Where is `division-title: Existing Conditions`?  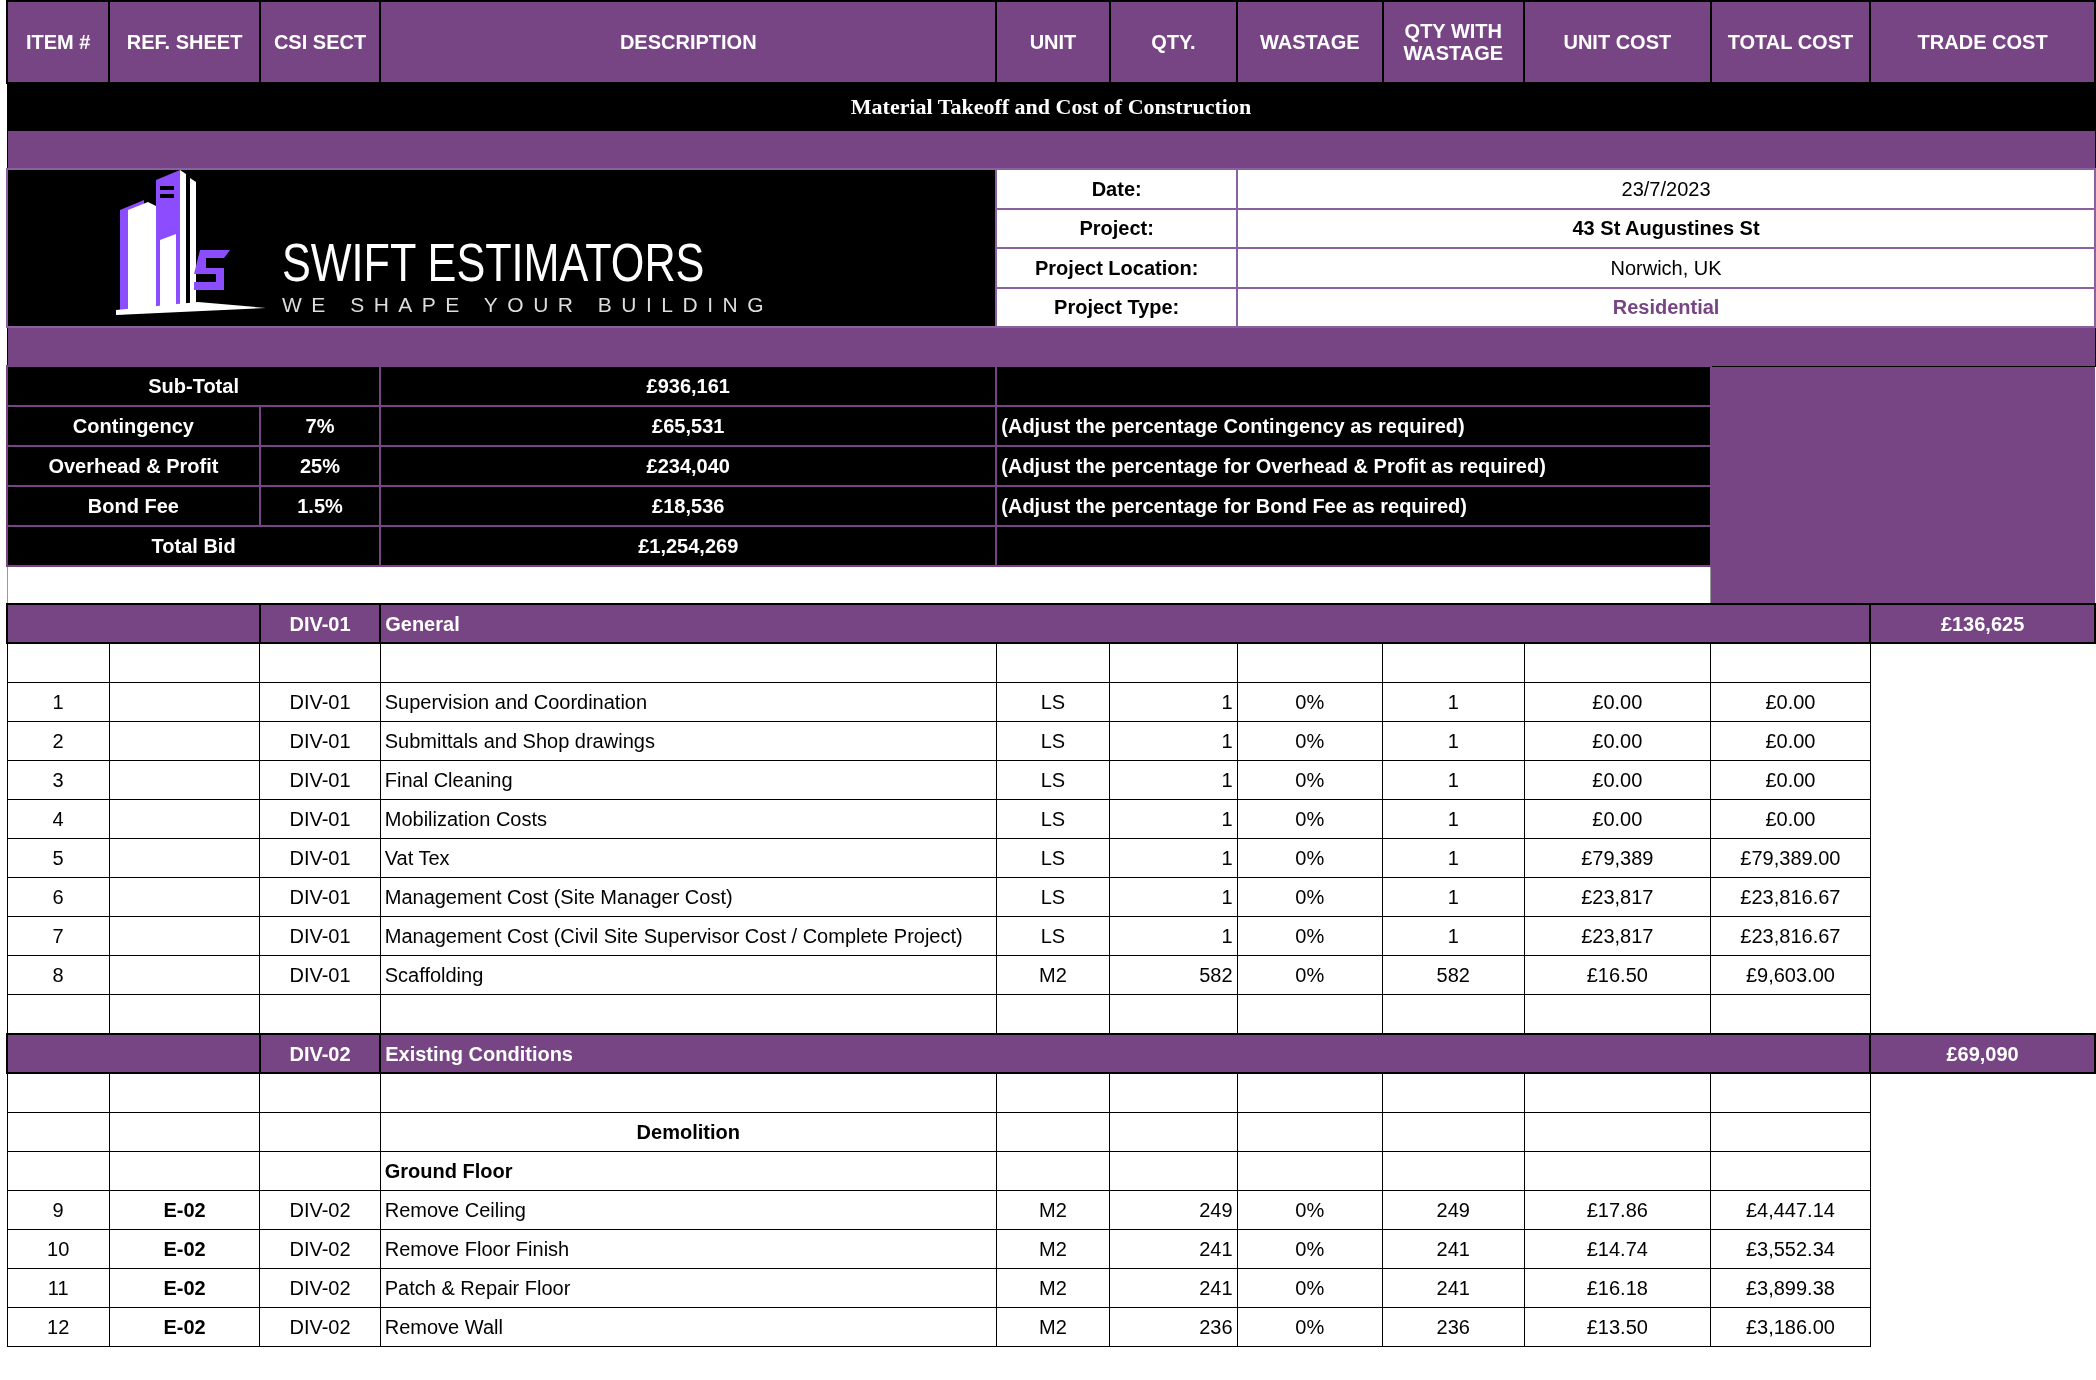 division-title: Existing Conditions is located at coordinates (1125, 1053).